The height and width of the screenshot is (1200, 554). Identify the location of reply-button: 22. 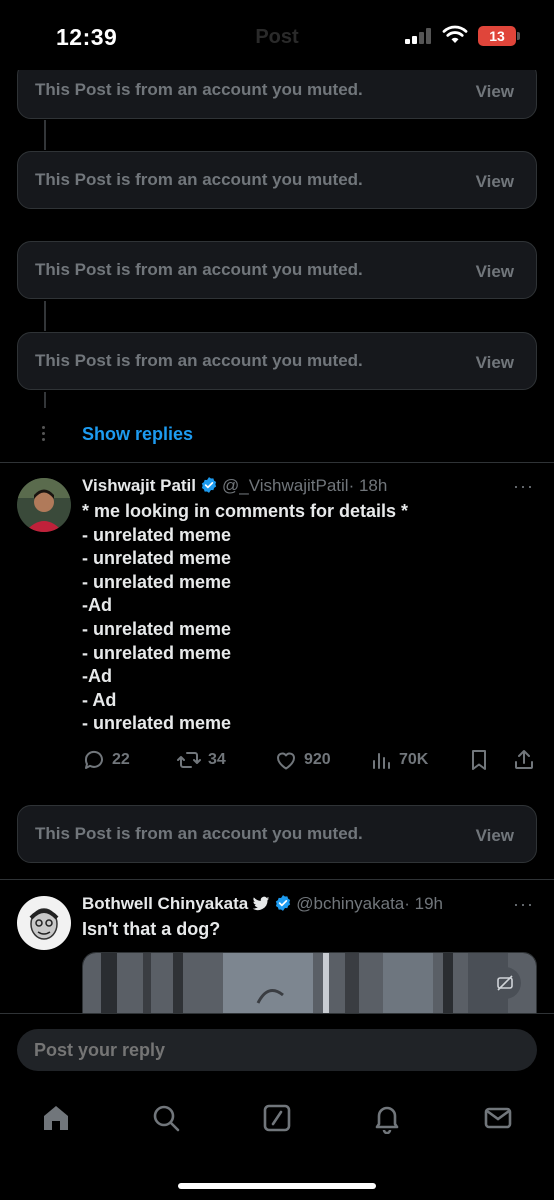
(106, 760).